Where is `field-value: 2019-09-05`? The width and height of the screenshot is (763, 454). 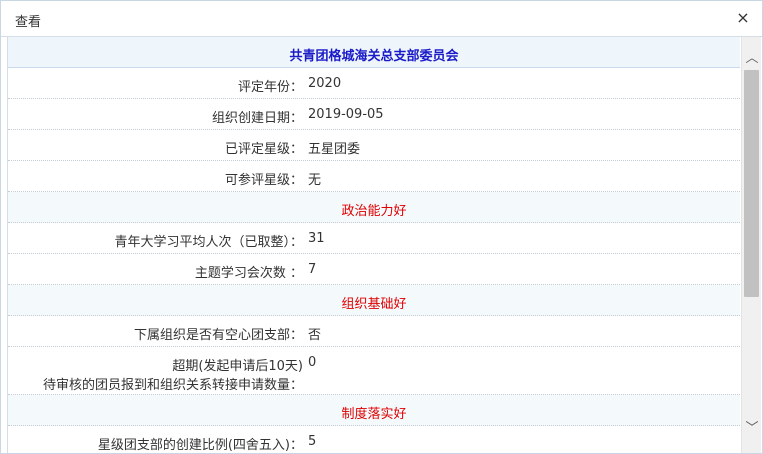
field-value: 2019-09-05 is located at coordinates (346, 114).